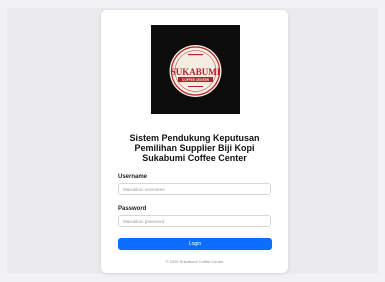  Describe the element at coordinates (194, 261) in the screenshot. I see `copyright-footer: © 2025 Sukabumi Coffee Center` at that location.